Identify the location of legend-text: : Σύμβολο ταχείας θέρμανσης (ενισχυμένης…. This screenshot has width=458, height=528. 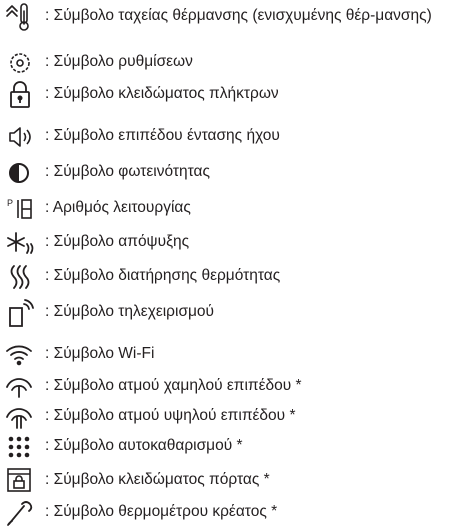
(238, 15).